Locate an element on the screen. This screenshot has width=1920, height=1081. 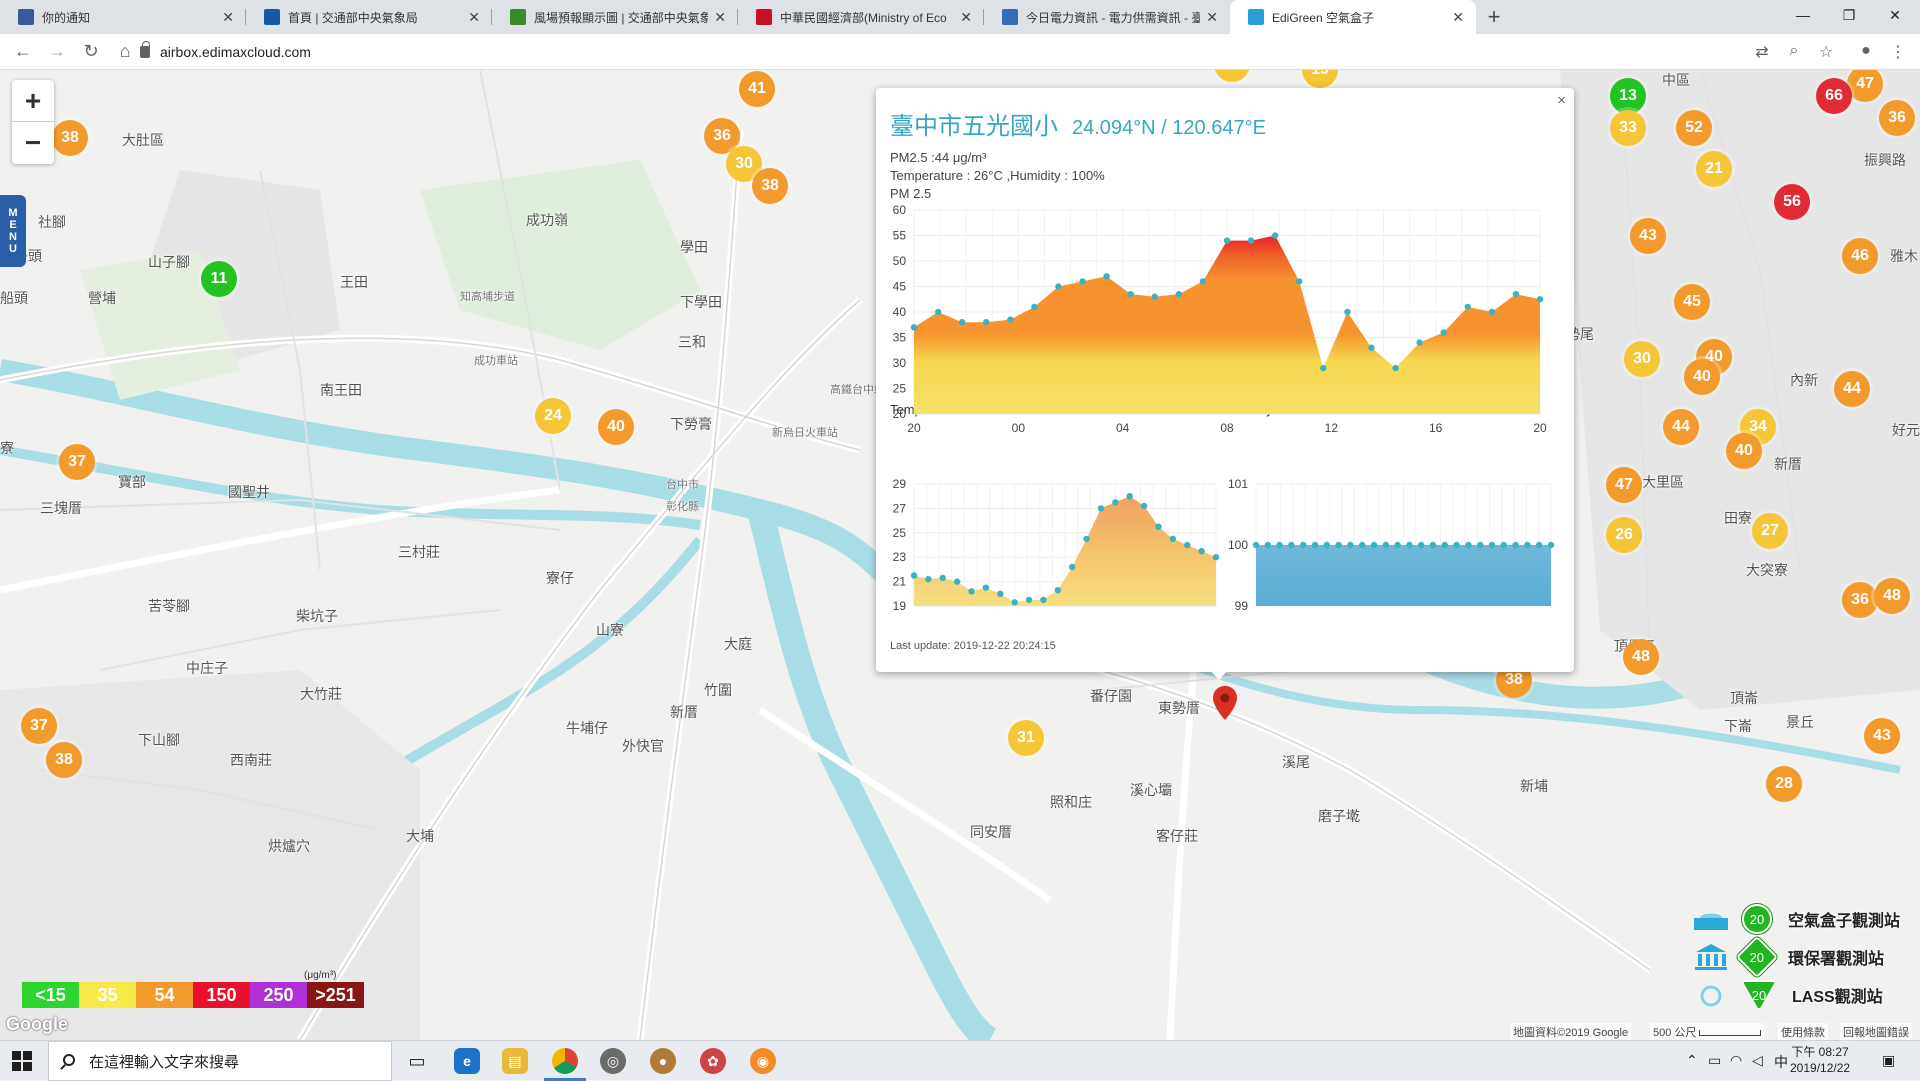
lass-station-icon is located at coordinates (1711, 996).